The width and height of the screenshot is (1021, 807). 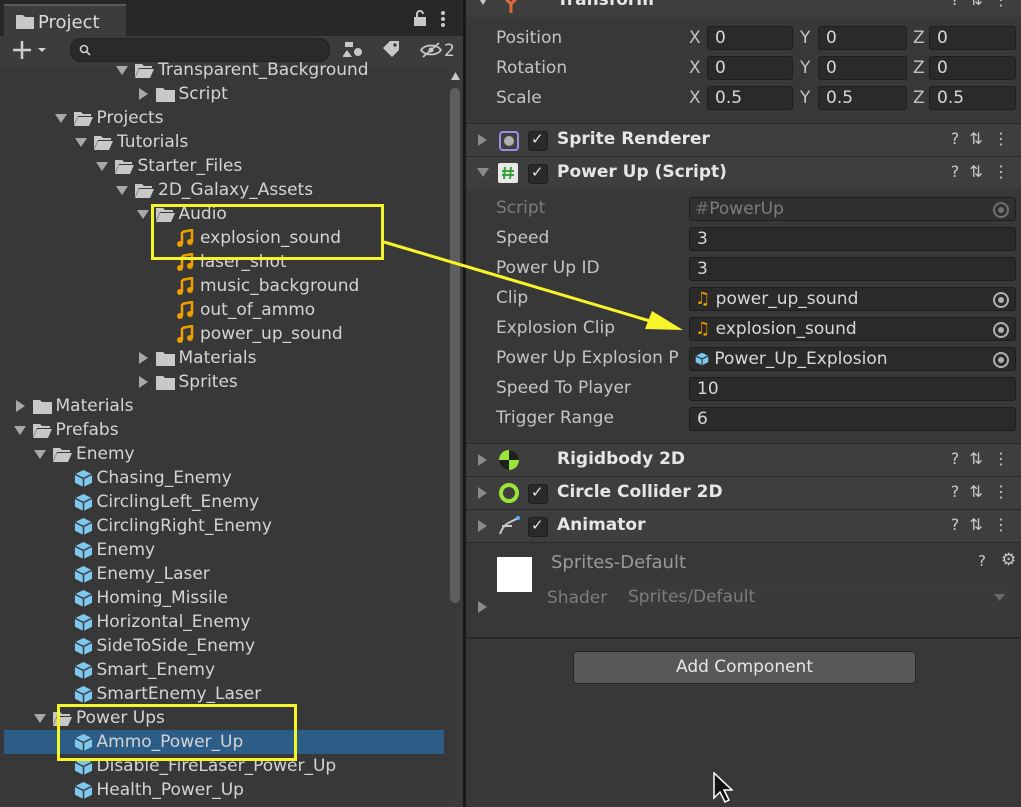 What do you see at coordinates (65, 20) in the screenshot?
I see `tab-project: Project` at bounding box center [65, 20].